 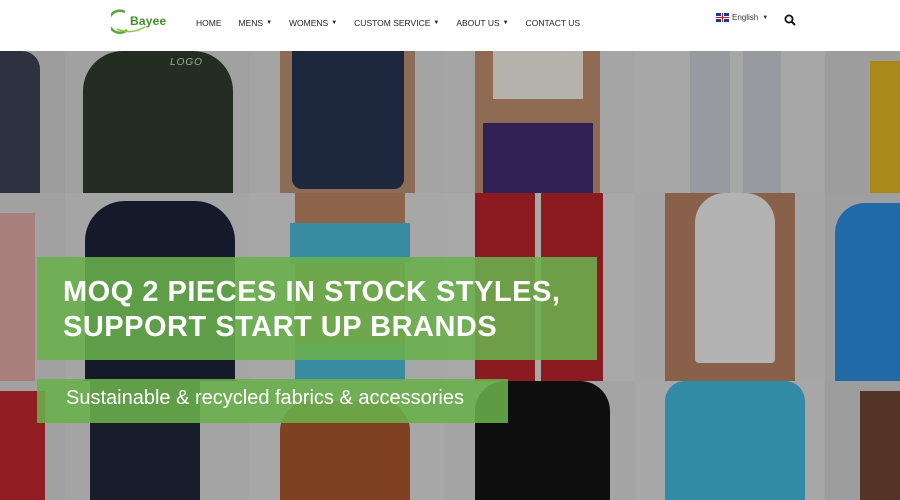 I want to click on uk-flag-icon, so click(x=722, y=17).